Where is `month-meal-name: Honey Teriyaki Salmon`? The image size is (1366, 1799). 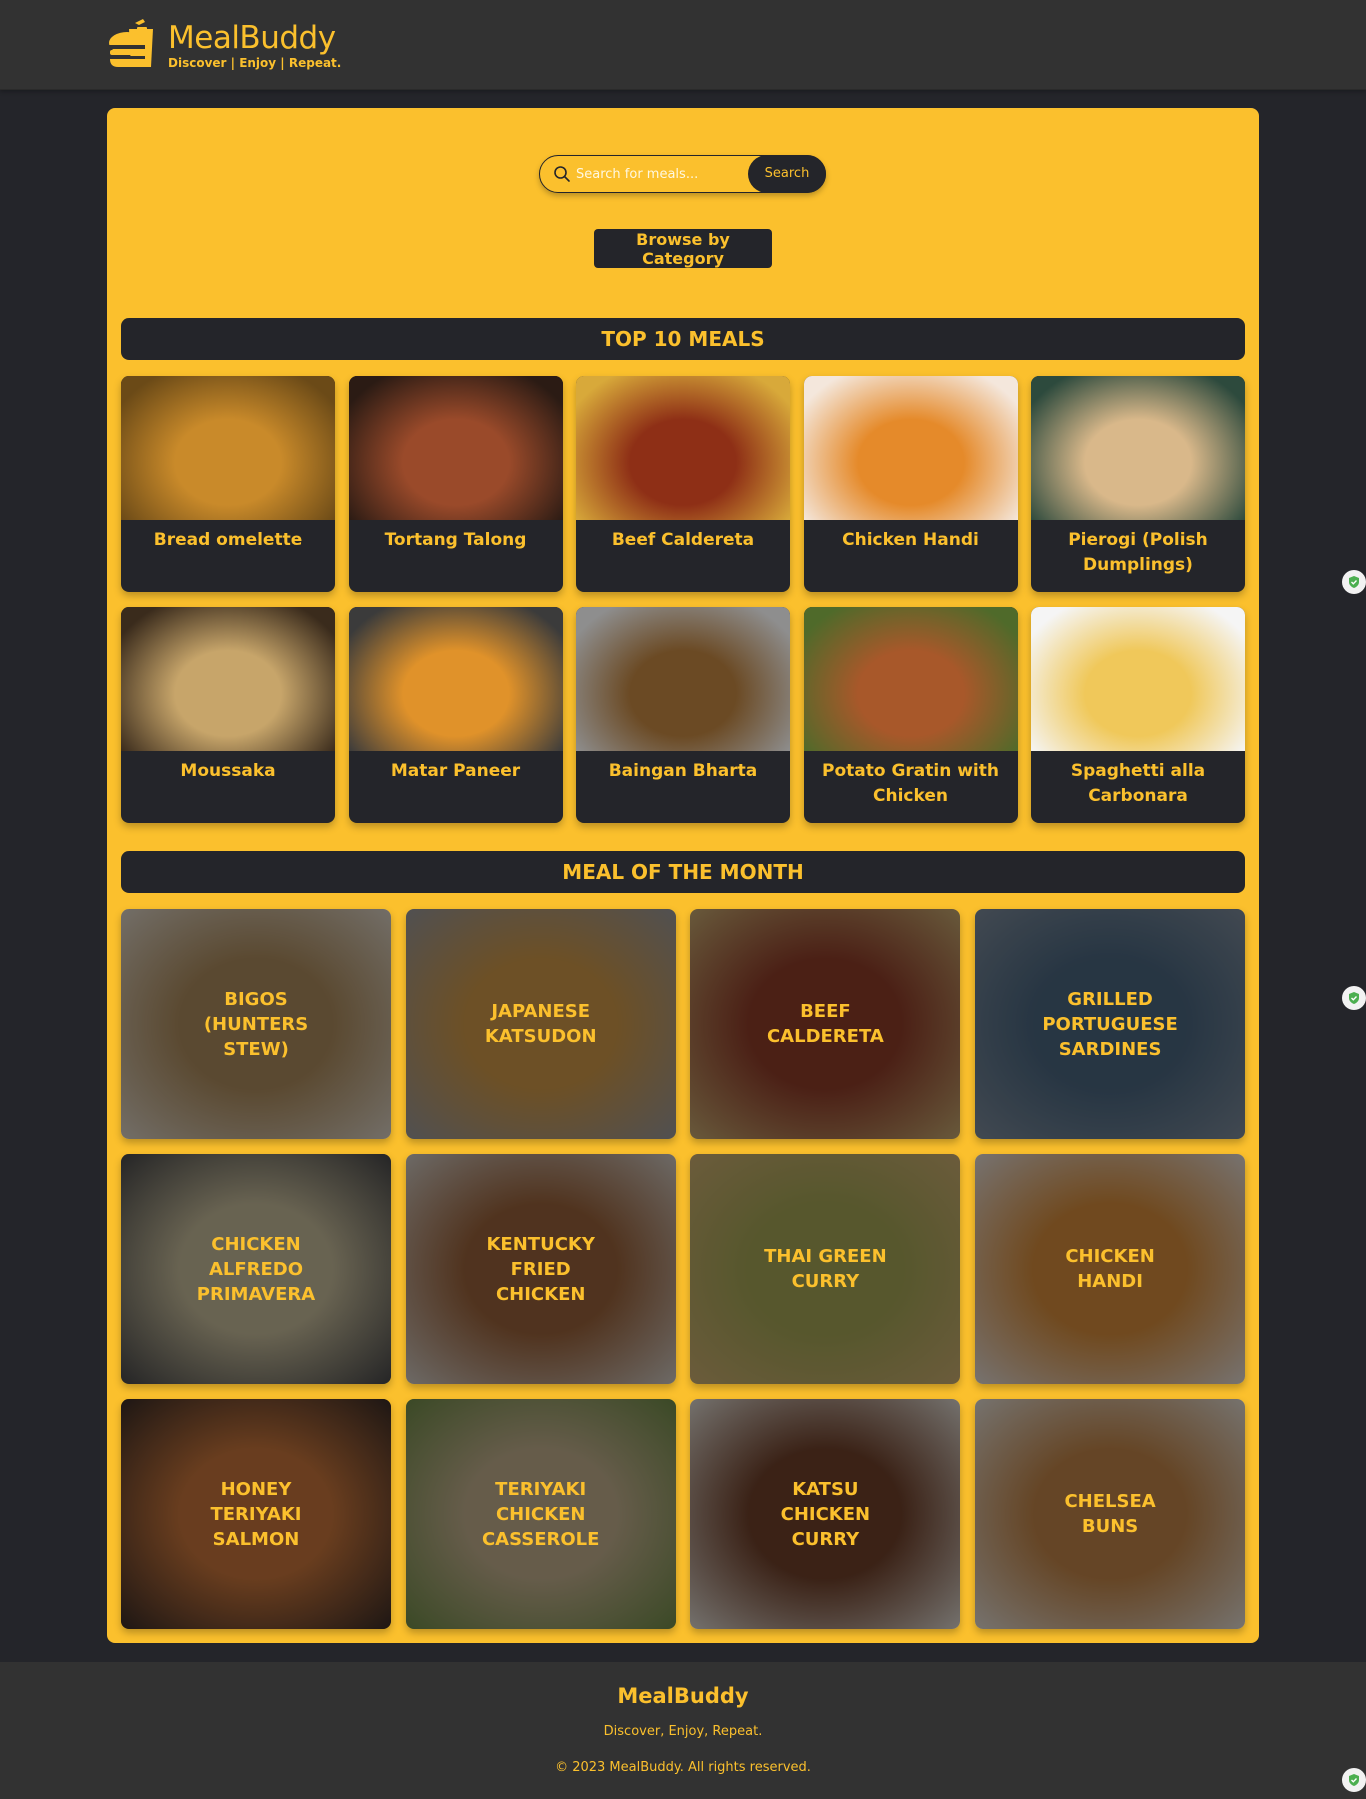 month-meal-name: Honey Teriyaki Salmon is located at coordinates (256, 1514).